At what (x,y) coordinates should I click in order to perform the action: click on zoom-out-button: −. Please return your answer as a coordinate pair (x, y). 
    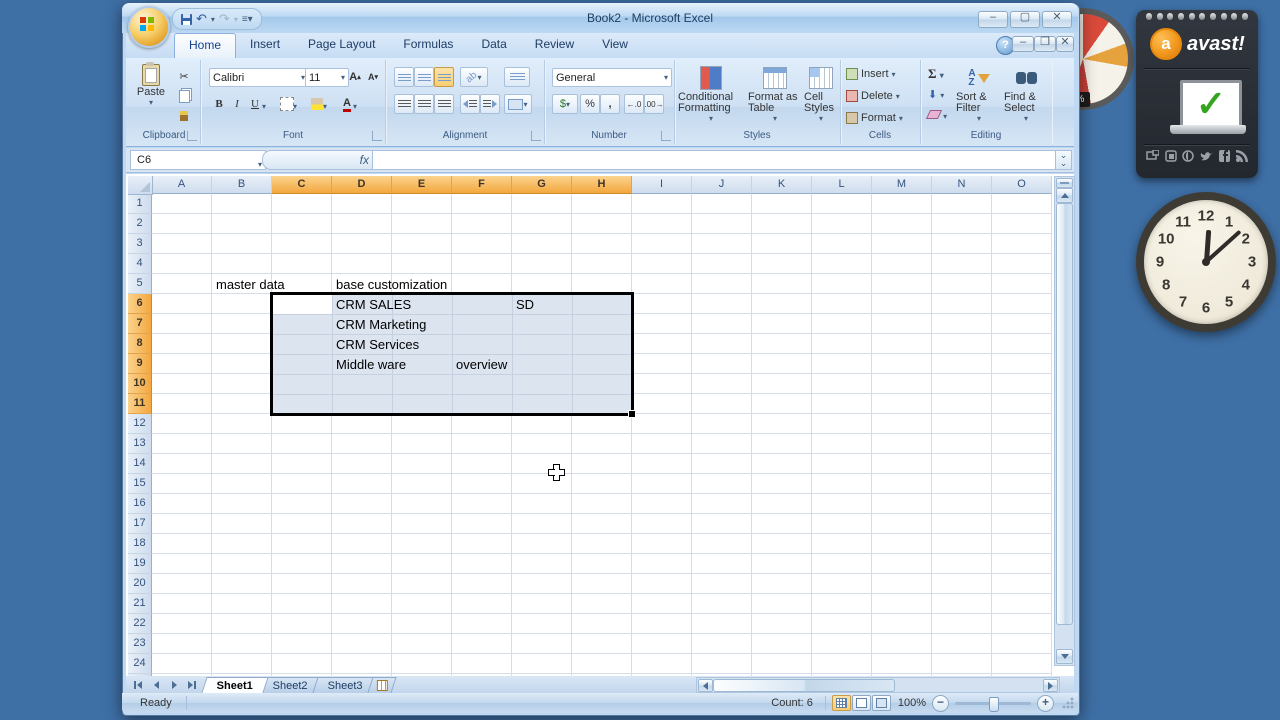
    Looking at the image, I should click on (940, 703).